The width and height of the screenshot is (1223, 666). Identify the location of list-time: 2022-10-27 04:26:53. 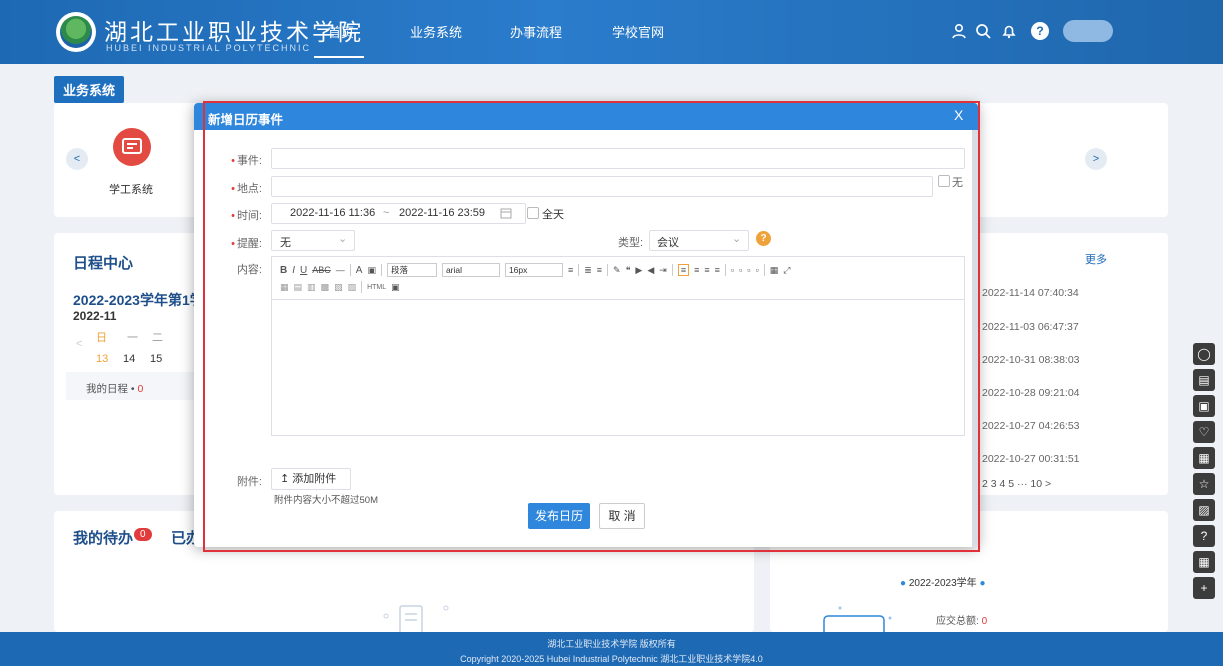
(1031, 426).